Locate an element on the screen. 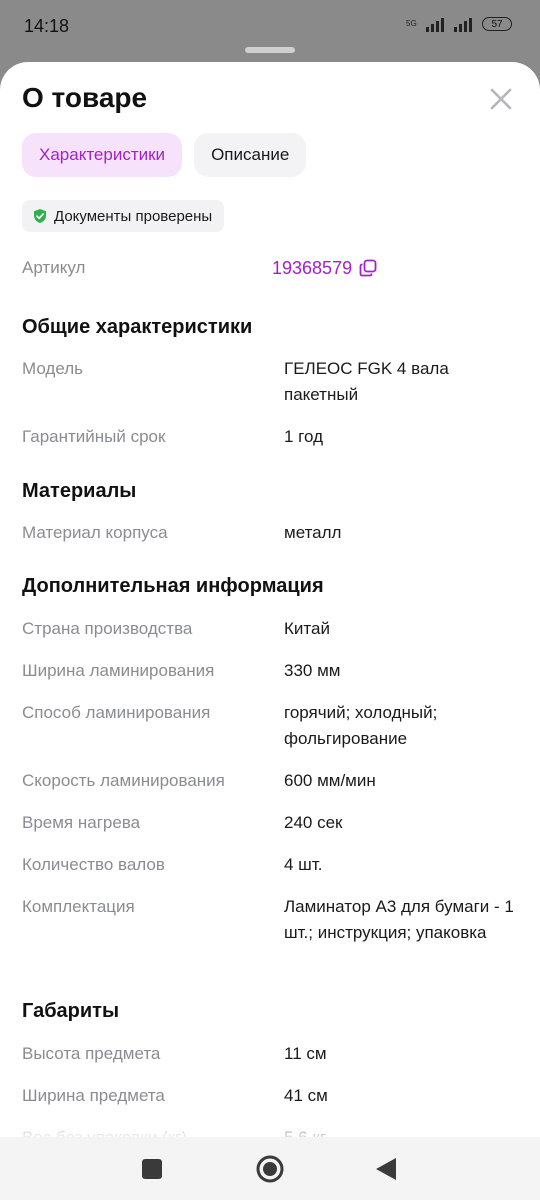 This screenshot has width=540, height=1200. spec-label: Способ ламинирования is located at coordinates (116, 712).